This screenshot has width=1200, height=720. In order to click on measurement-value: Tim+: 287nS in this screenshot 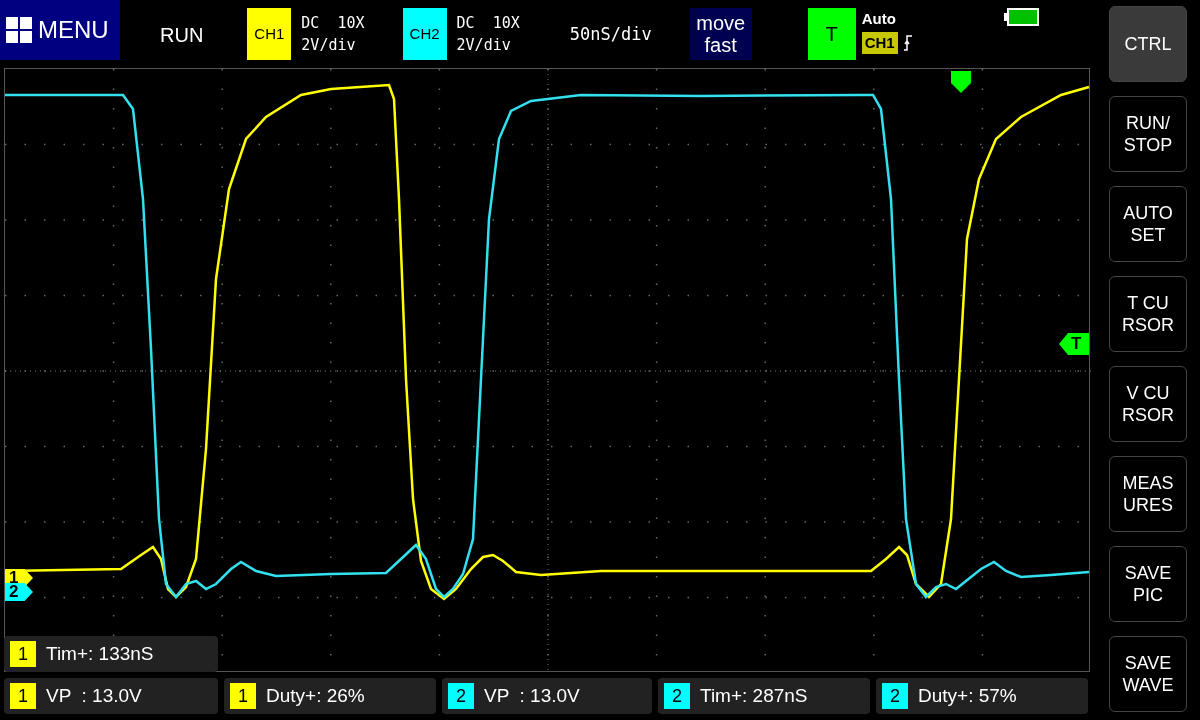, I will do `click(754, 695)`.